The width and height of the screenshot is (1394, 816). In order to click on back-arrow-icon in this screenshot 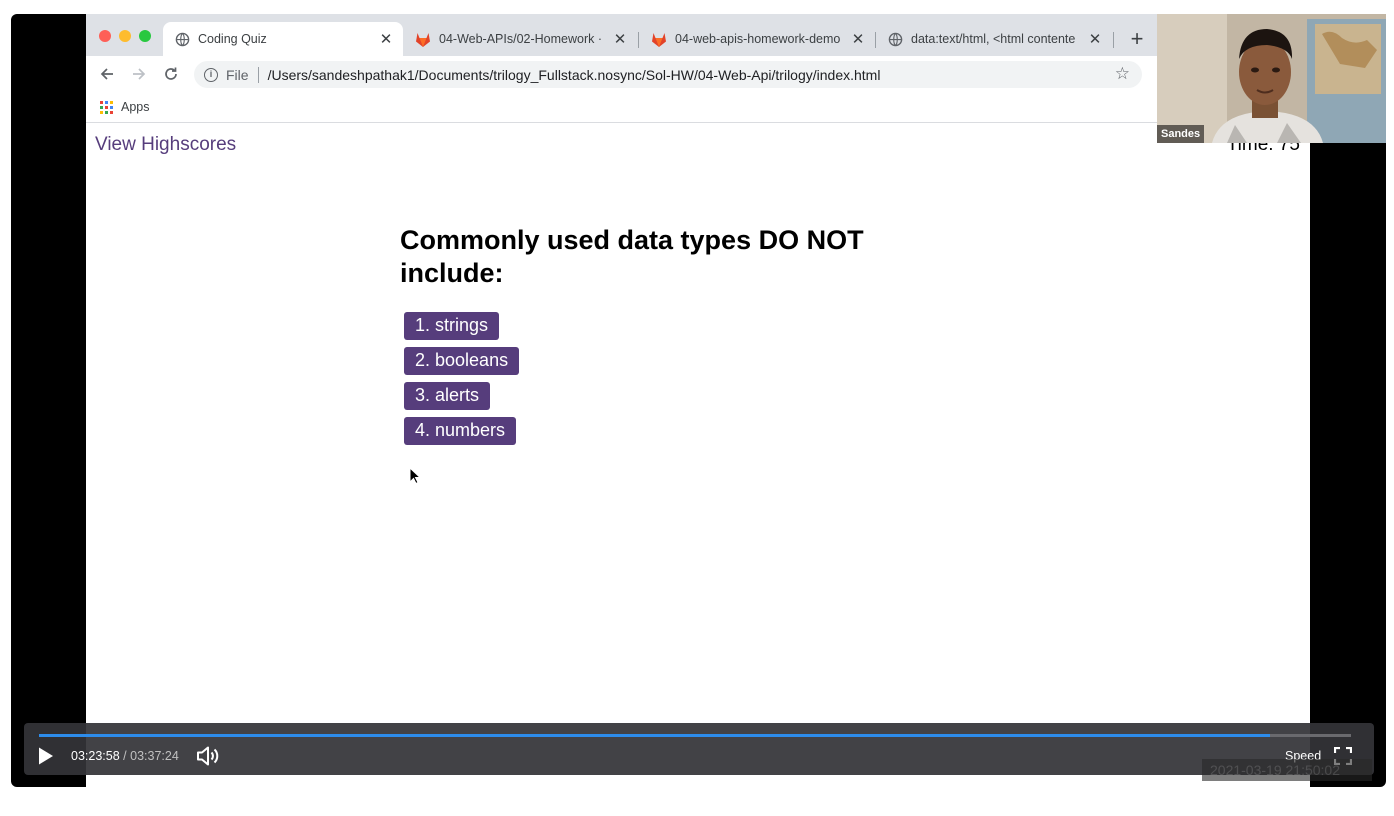, I will do `click(106, 74)`.